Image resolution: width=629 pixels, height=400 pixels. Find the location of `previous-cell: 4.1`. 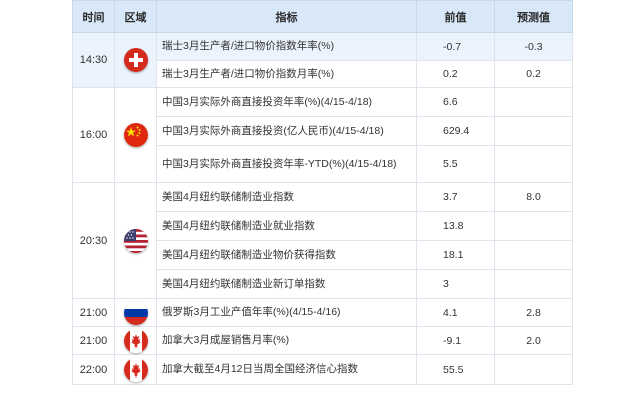

previous-cell: 4.1 is located at coordinates (455, 312).